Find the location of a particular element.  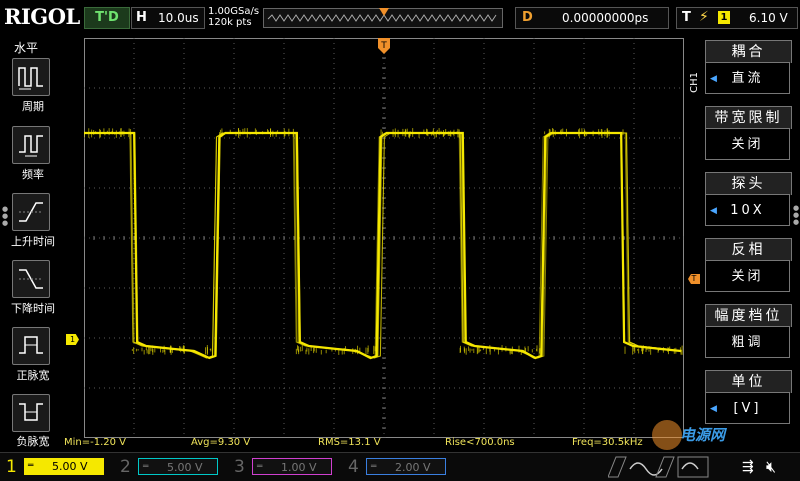

rise-time-label: 上升时间 is located at coordinates (33, 241).